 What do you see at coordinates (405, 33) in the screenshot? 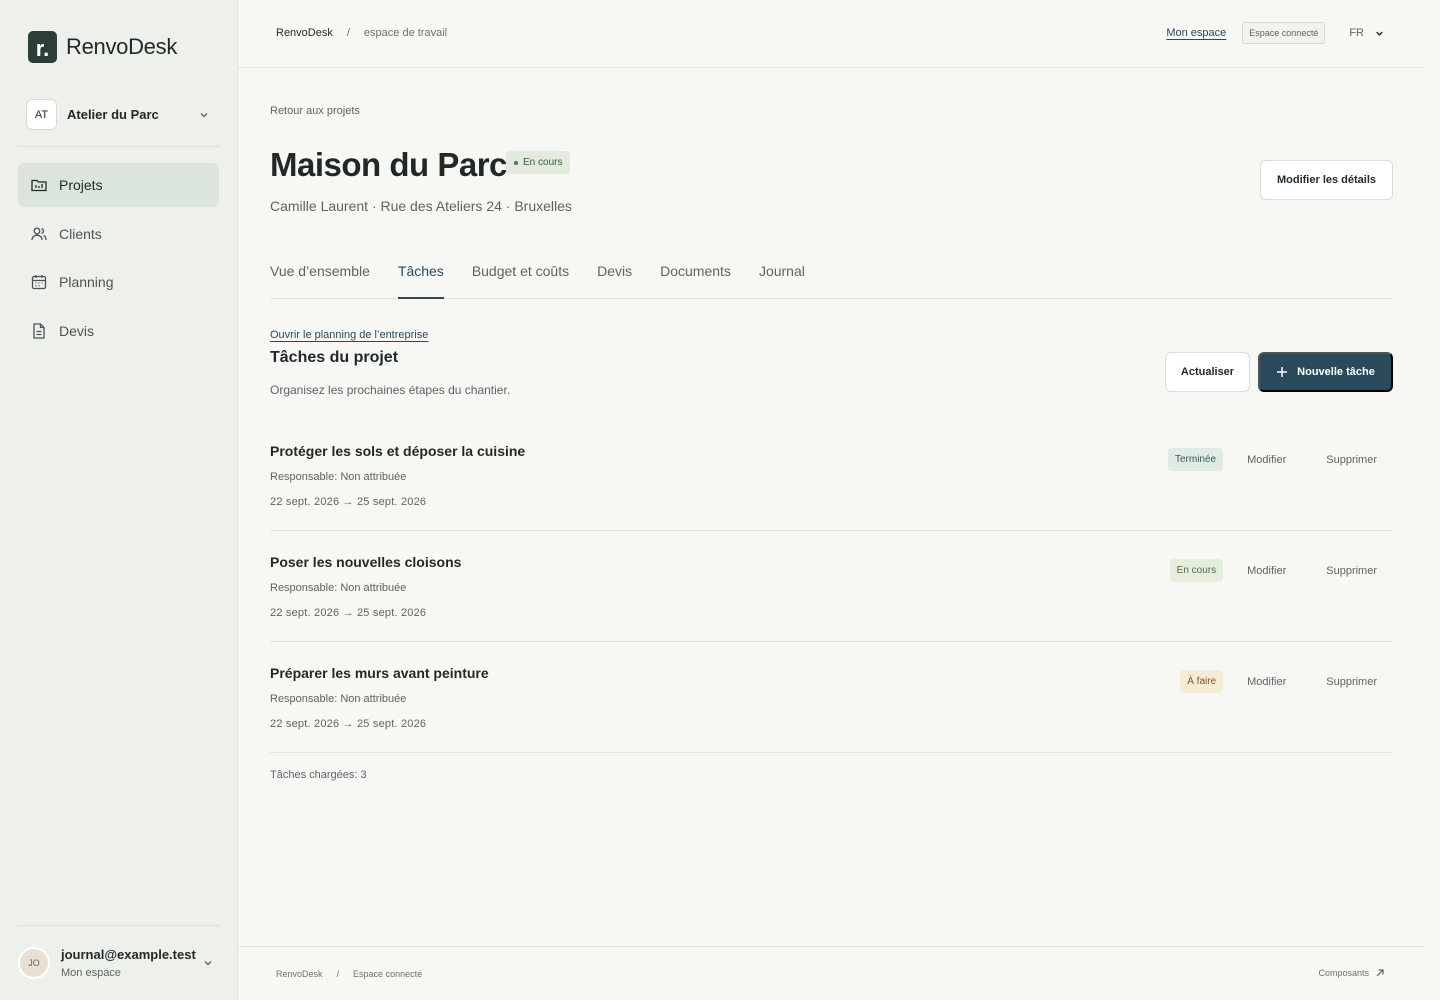
I see `breadcrumb-current: espace de travail` at bounding box center [405, 33].